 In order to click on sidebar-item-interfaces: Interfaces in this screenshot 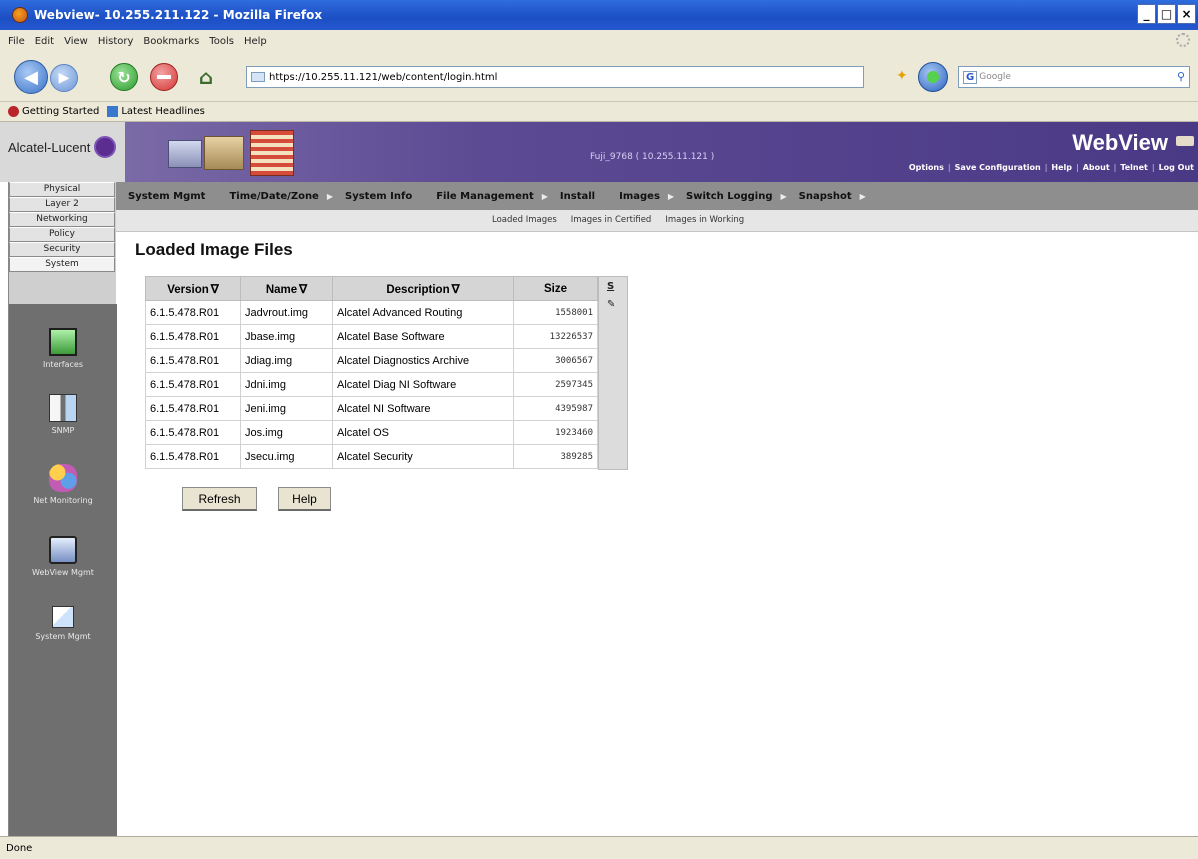, I will do `click(63, 348)`.